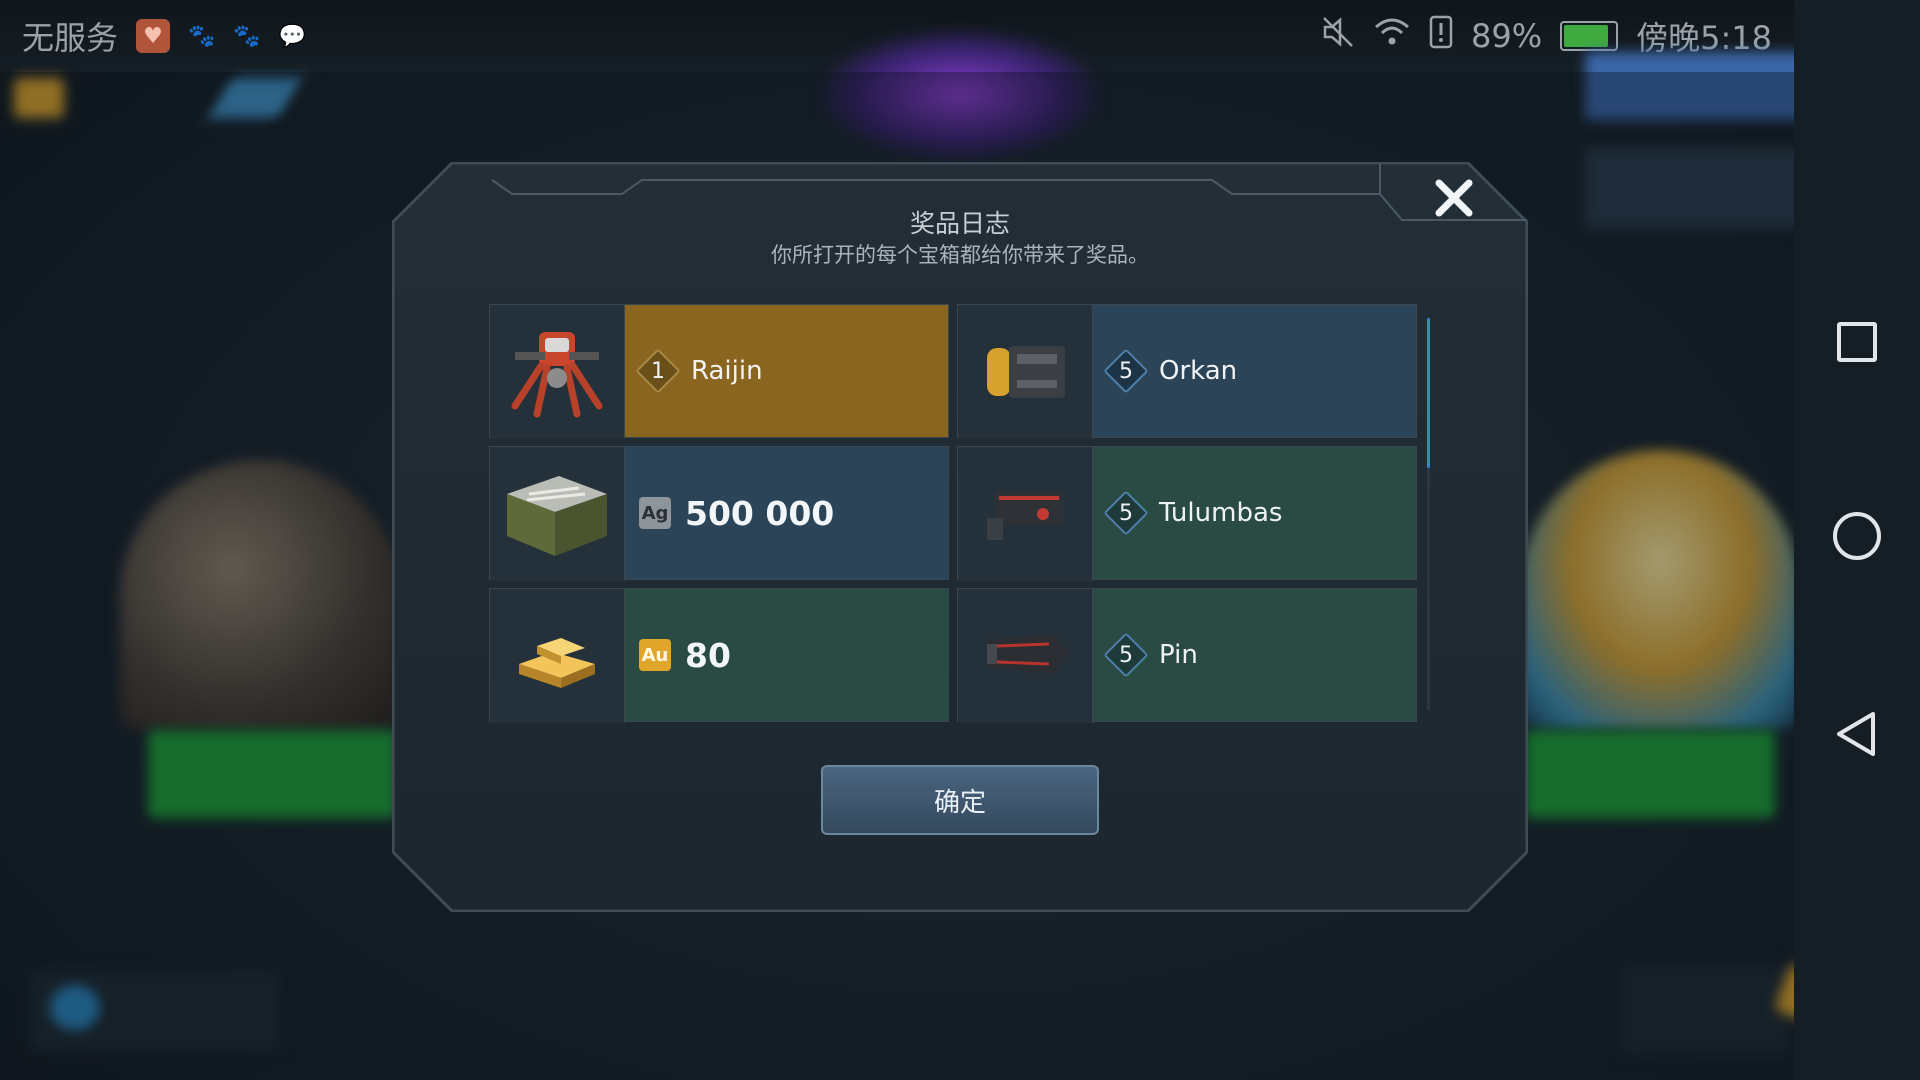 This screenshot has height=1080, width=1920. Describe the element at coordinates (655, 513) in the screenshot. I see `silver-currency-icon: Ag` at that location.